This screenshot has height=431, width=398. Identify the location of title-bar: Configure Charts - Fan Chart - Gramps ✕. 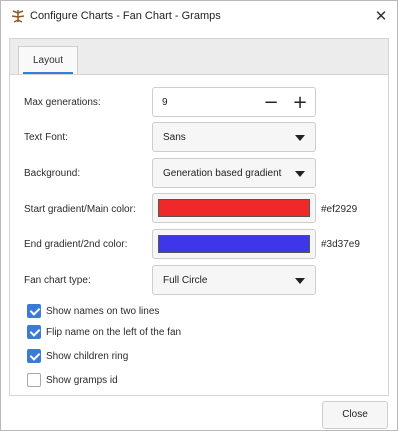
(199, 16).